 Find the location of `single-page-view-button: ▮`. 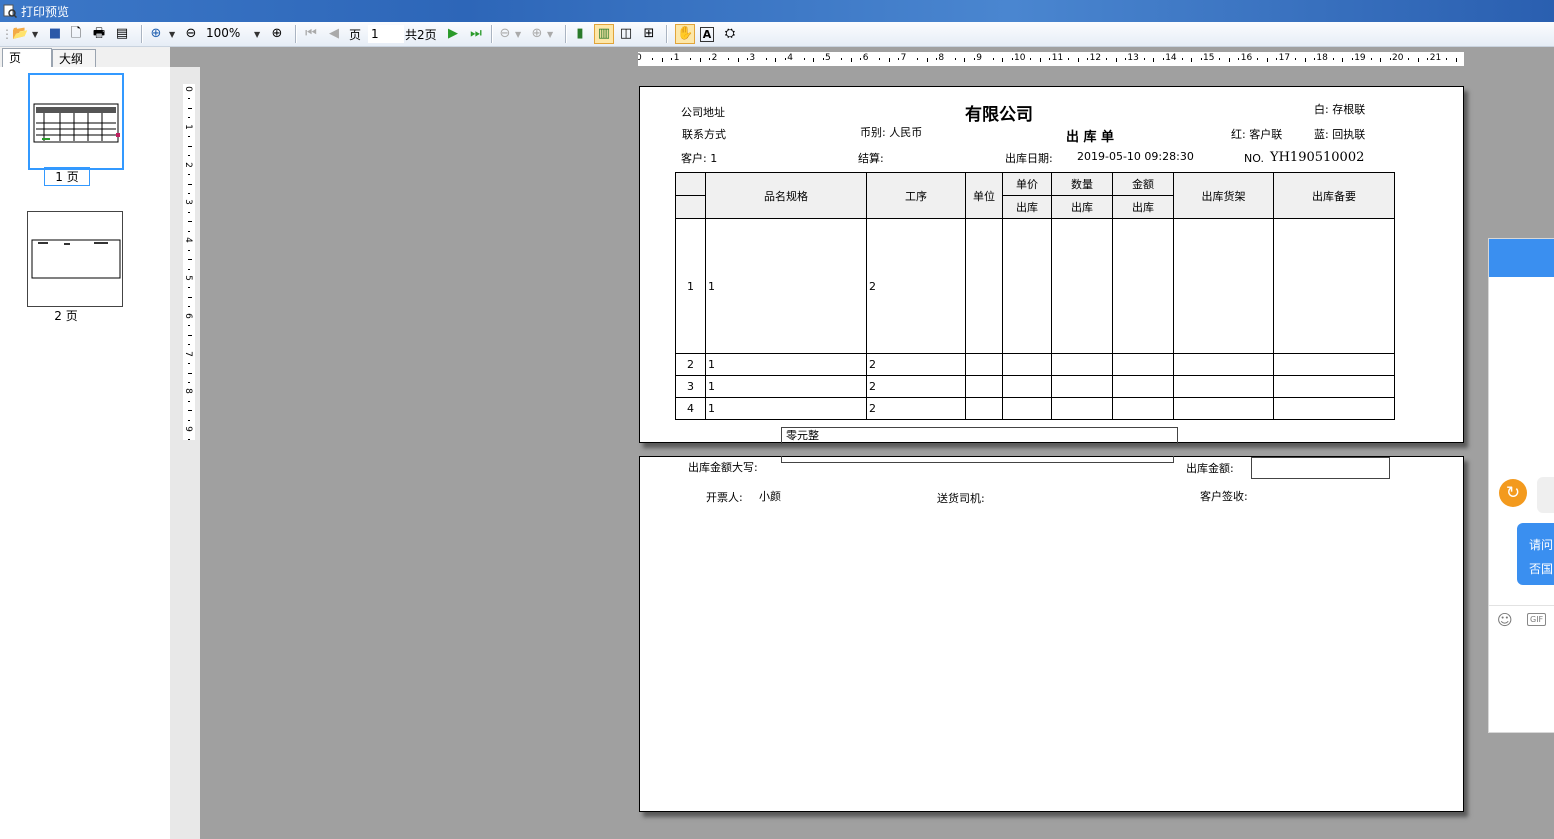

single-page-view-button: ▮ is located at coordinates (580, 34).